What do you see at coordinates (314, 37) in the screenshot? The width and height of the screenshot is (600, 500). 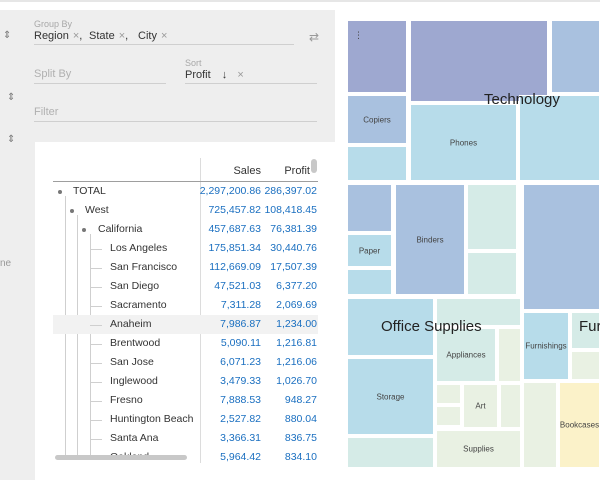 I see `swap-icon: ⇄` at bounding box center [314, 37].